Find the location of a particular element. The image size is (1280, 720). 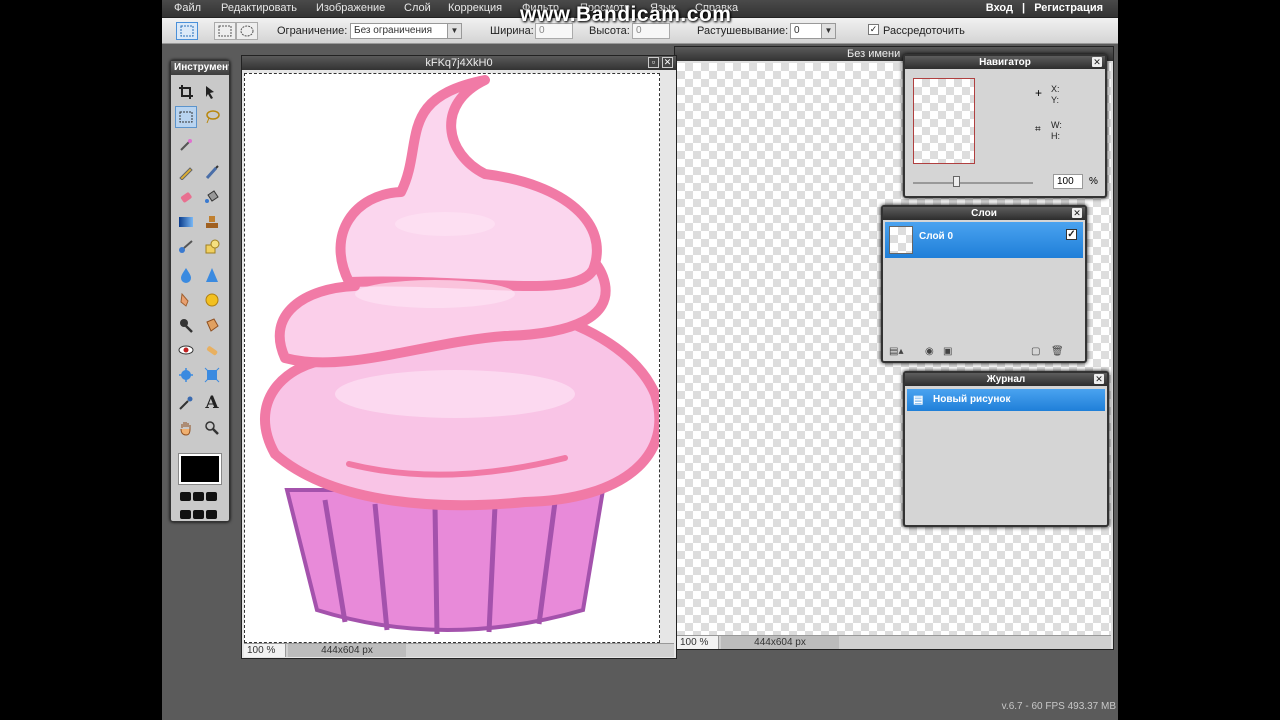

constraint-select: Без ограничения ▼ is located at coordinates (406, 31).